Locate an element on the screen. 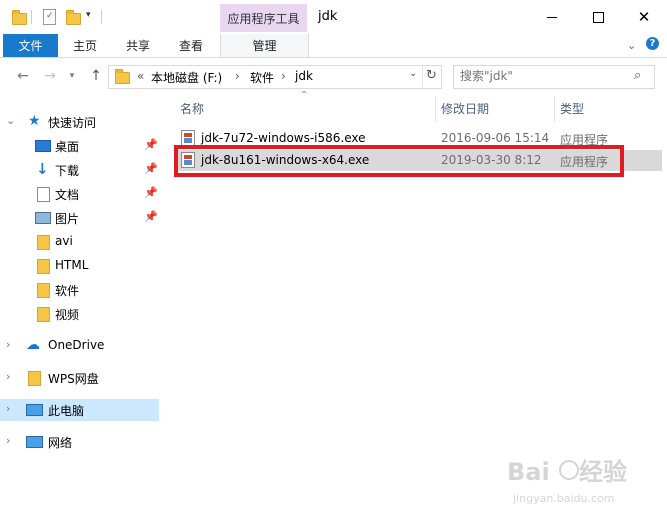 The image size is (667, 518). tab-share: 共享 is located at coordinates (138, 45).